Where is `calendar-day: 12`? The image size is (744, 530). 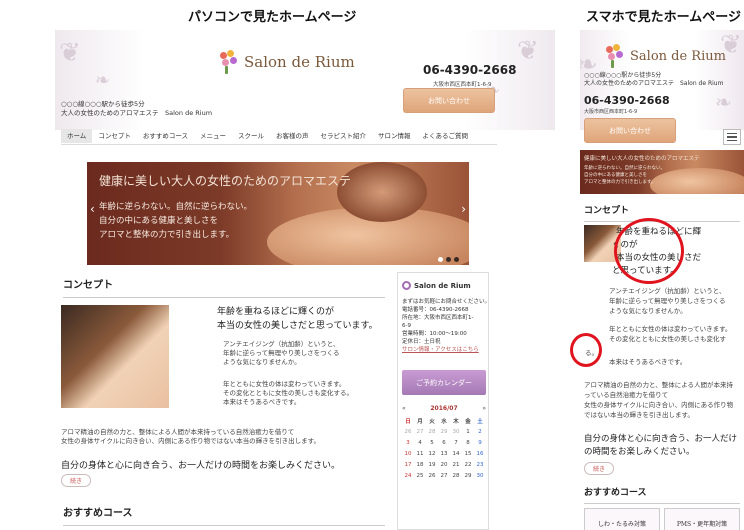 calendar-day: 12 is located at coordinates (432, 453).